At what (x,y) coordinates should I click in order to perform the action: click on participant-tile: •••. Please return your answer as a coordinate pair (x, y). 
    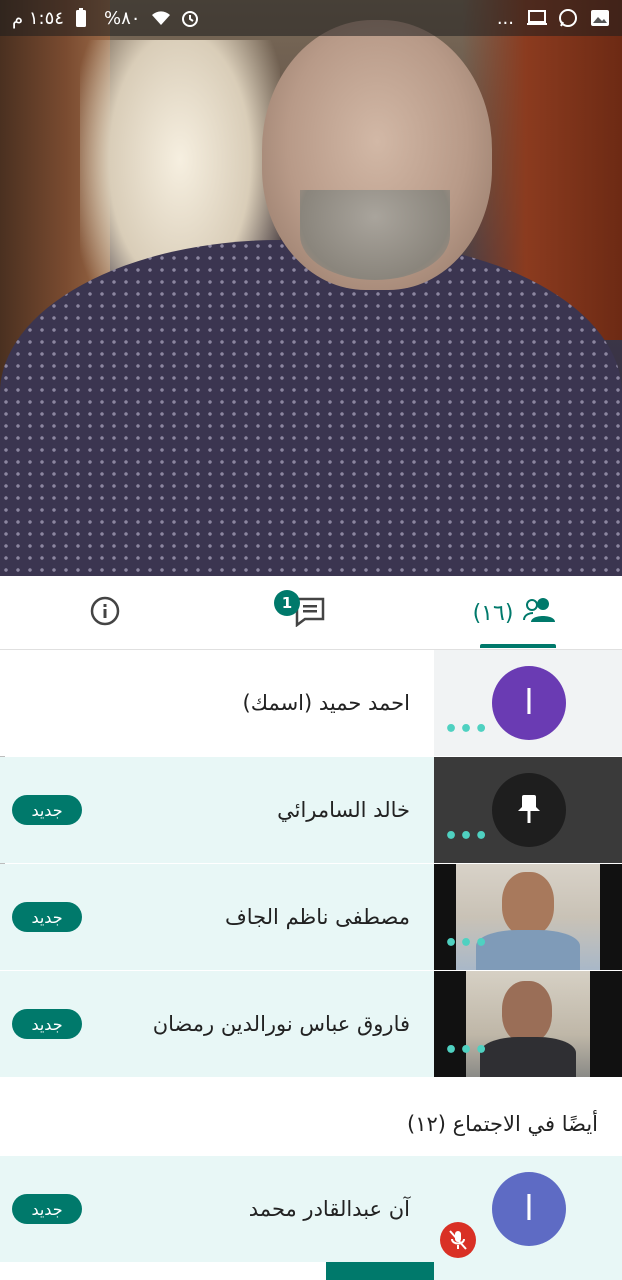
    Looking at the image, I should click on (528, 810).